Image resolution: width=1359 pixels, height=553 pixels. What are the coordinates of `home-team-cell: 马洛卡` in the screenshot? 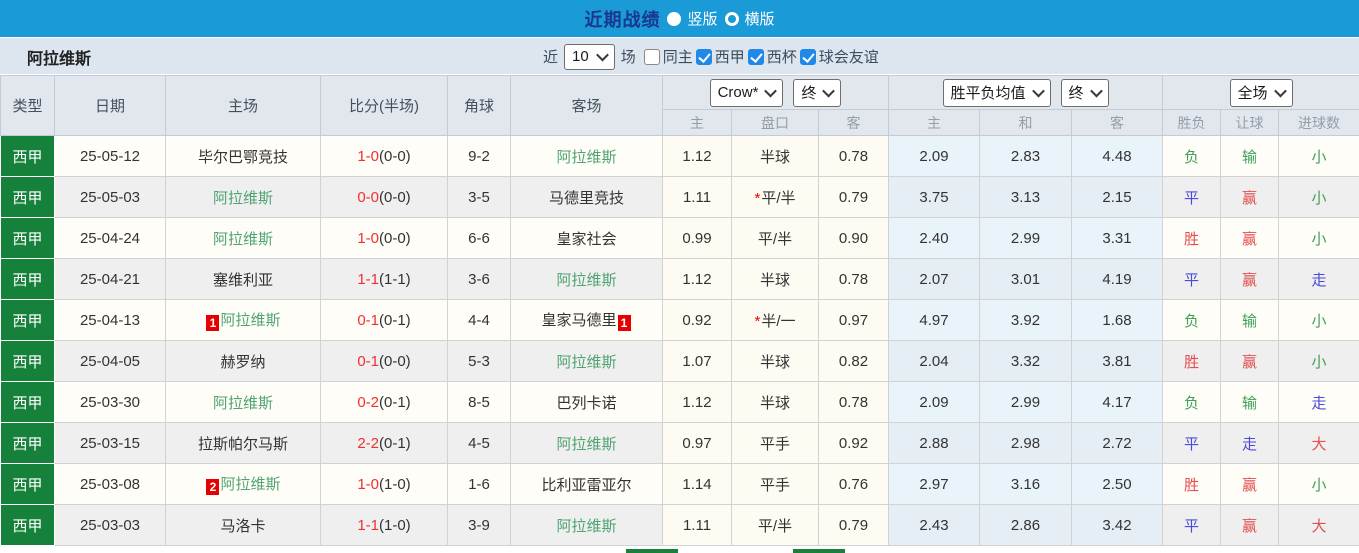 It's located at (243, 525).